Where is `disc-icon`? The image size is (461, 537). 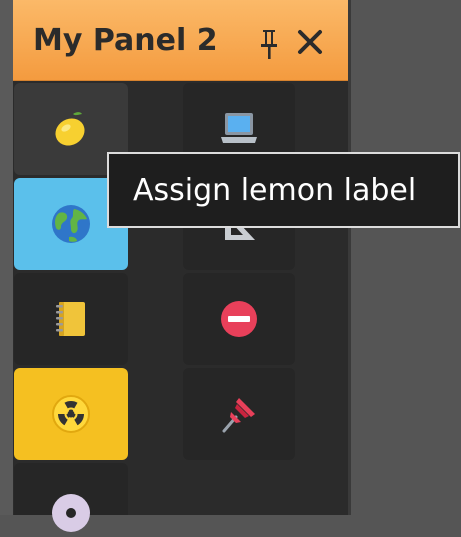 disc-icon is located at coordinates (71, 513).